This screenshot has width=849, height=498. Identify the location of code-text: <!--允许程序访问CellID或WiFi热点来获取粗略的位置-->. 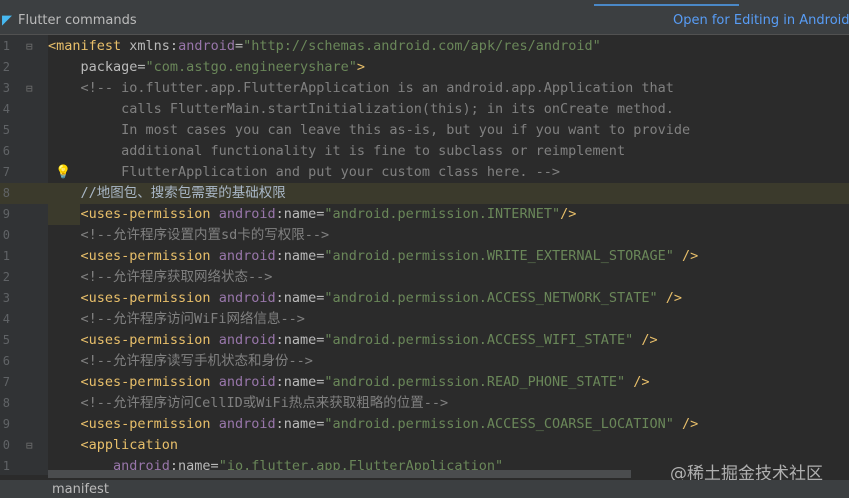
(248, 403).